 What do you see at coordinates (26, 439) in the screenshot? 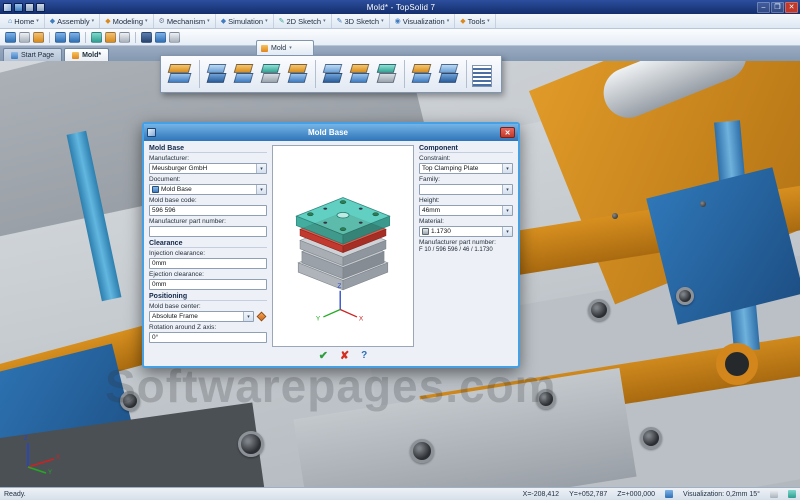
I see `svg-text: Z` at bounding box center [26, 439].